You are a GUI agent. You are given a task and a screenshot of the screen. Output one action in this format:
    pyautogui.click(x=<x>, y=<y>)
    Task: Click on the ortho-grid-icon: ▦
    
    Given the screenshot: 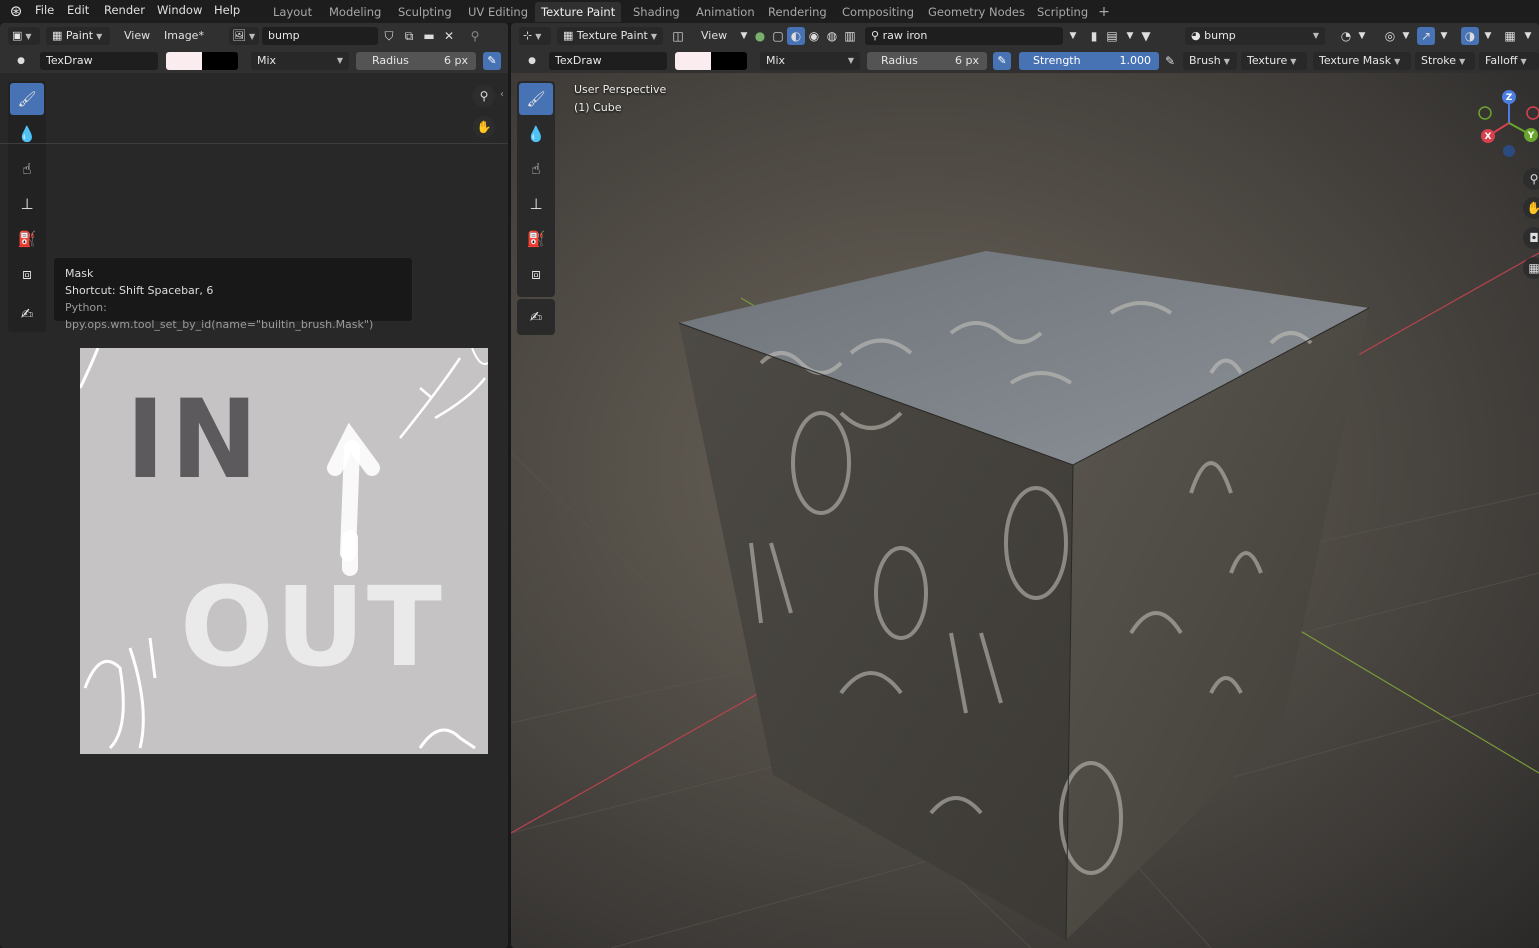 What is the action you would take?
    pyautogui.click(x=1531, y=268)
    